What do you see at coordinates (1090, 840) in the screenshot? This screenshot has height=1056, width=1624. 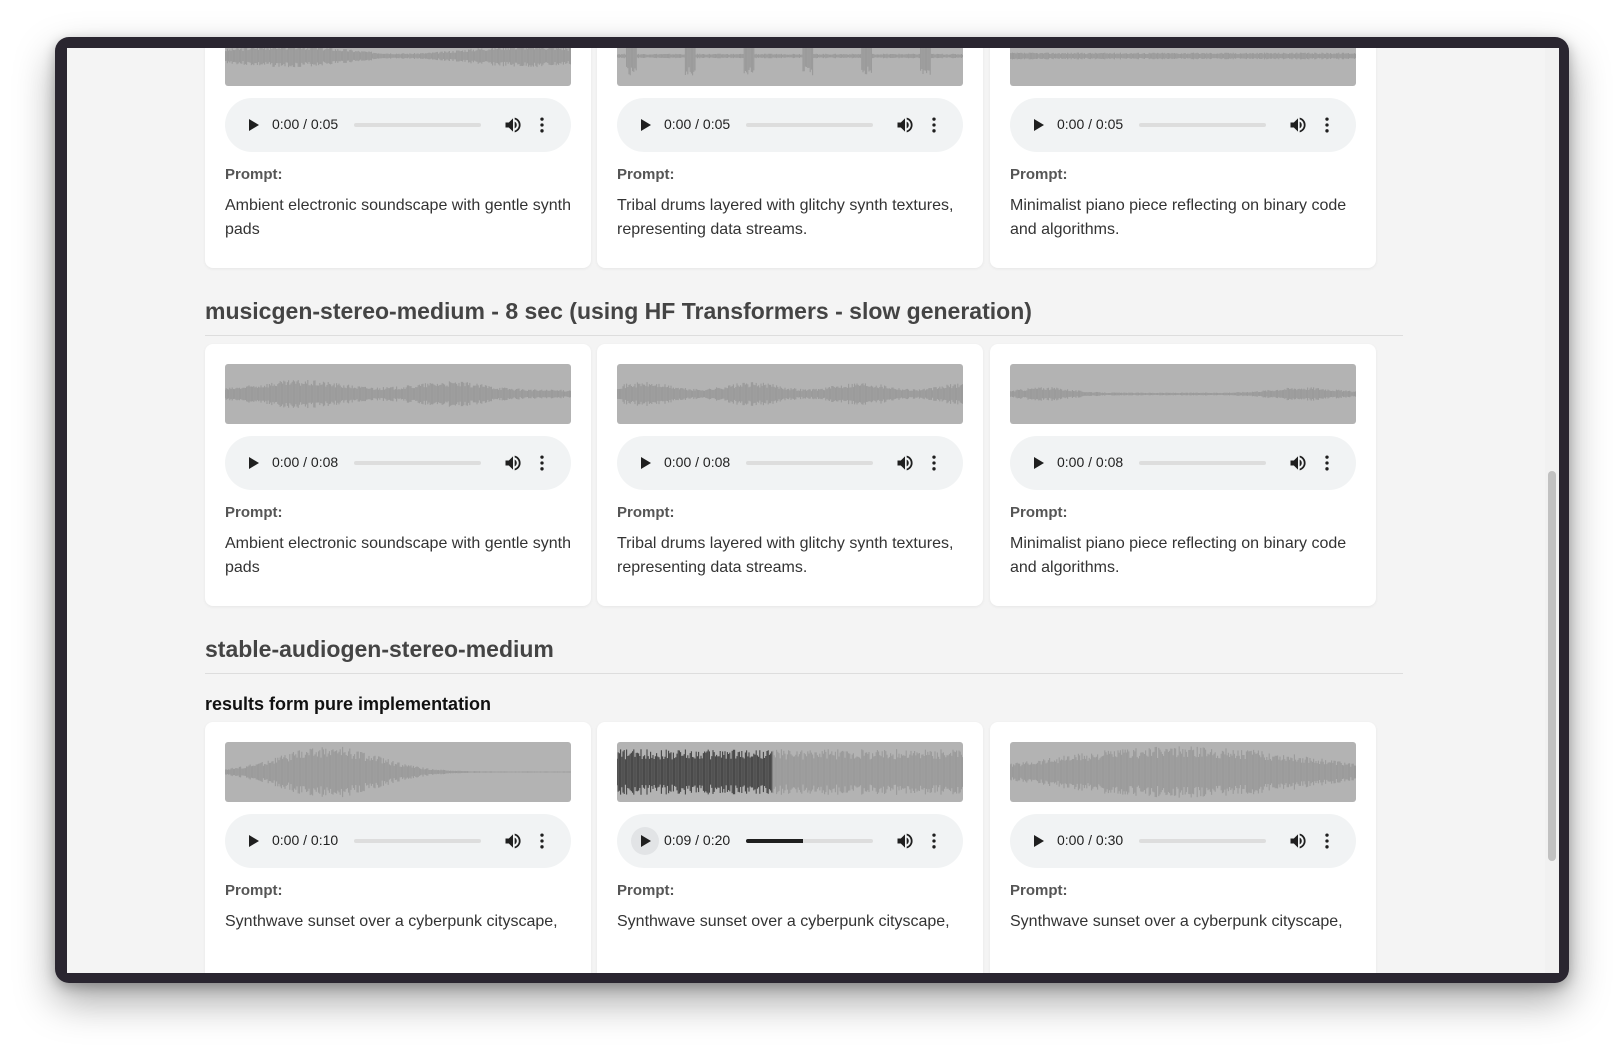 I see `time-display: 0:00 / 0:30` at bounding box center [1090, 840].